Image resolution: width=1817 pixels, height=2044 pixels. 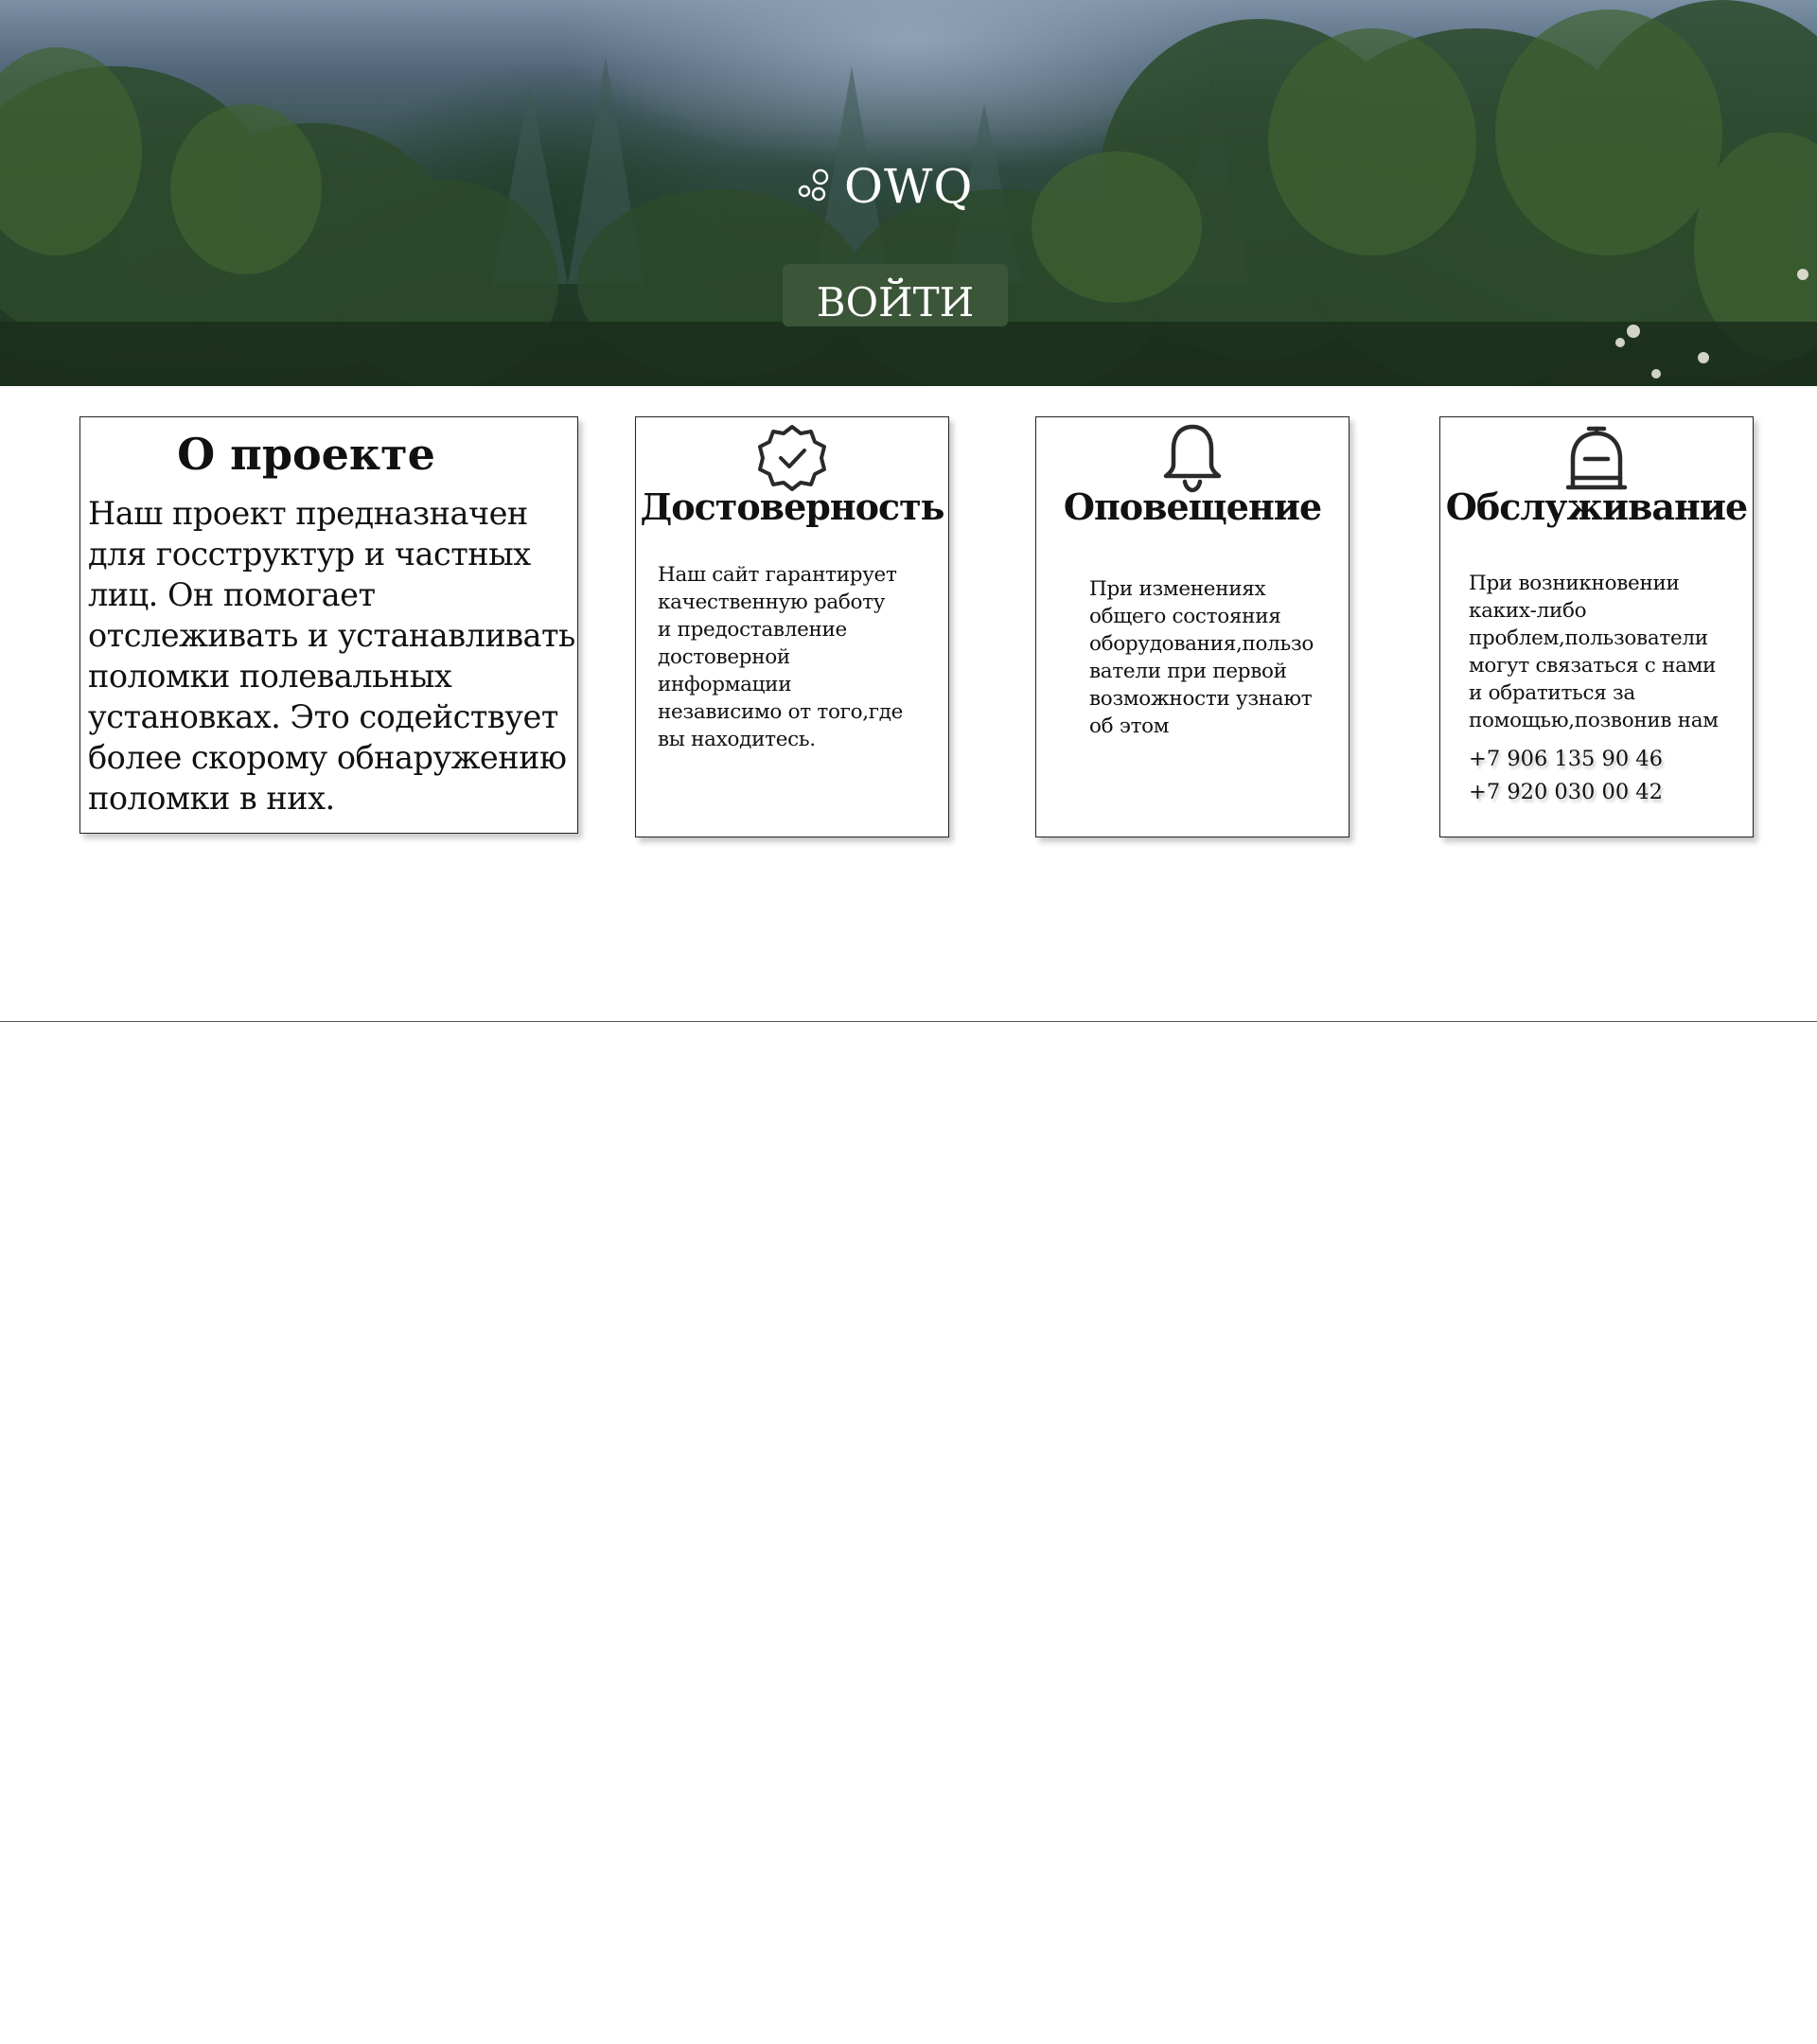 What do you see at coordinates (306, 454) in the screenshot?
I see `about-title: О проекте` at bounding box center [306, 454].